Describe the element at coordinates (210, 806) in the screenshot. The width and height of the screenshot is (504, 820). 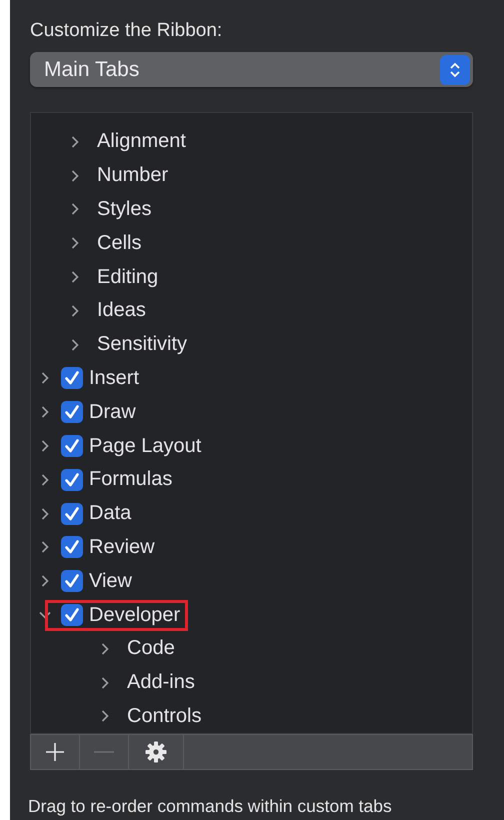
I see `hint-text: Drag to re-order commands within custom tabs` at that location.